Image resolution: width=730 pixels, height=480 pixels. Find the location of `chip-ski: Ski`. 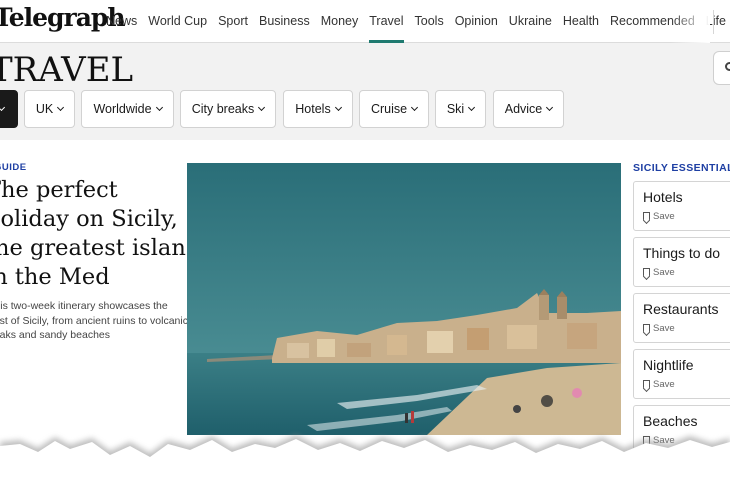

chip-ski: Ski is located at coordinates (460, 109).